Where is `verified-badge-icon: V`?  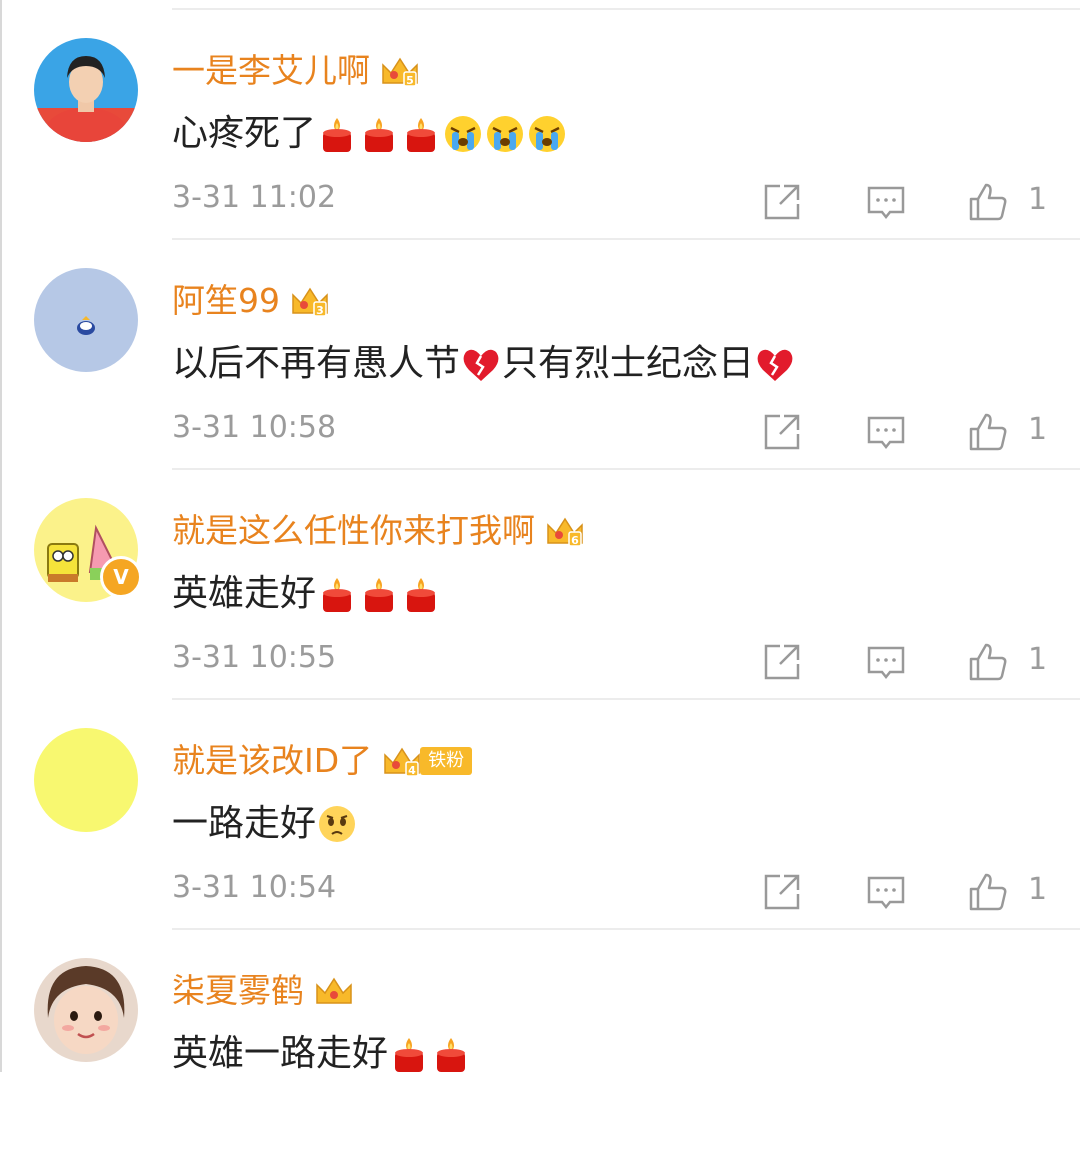 verified-badge-icon: V is located at coordinates (121, 577).